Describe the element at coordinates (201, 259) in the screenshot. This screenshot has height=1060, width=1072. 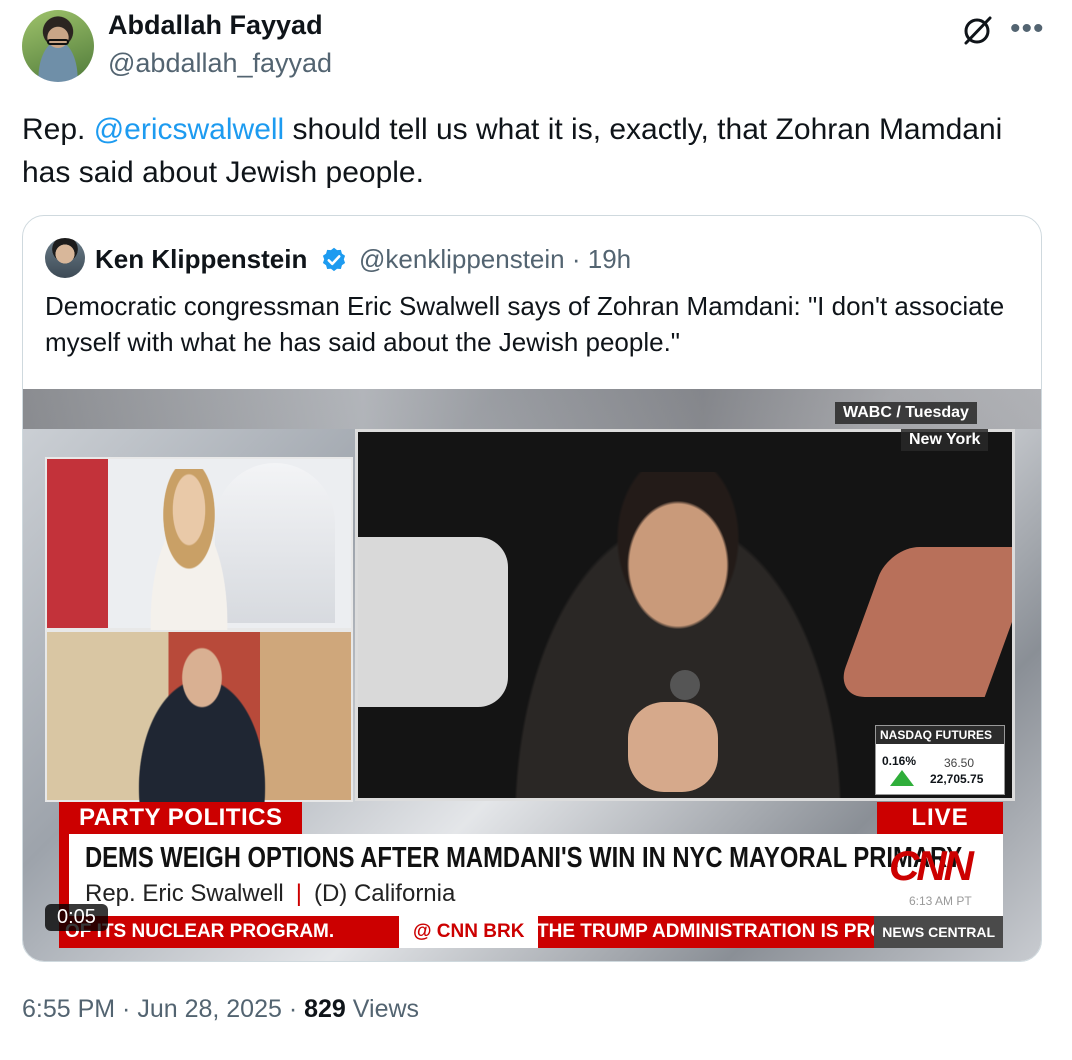
I see `quote-author-name: Ken Klippenstein` at that location.